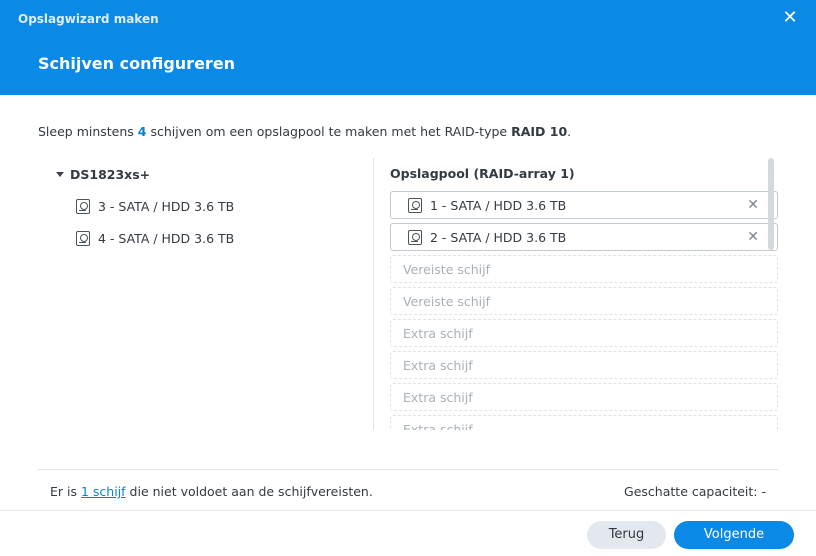  What do you see at coordinates (498, 237) in the screenshot?
I see `disk-label: 2 - SATA / HDD 3.6 TB` at bounding box center [498, 237].